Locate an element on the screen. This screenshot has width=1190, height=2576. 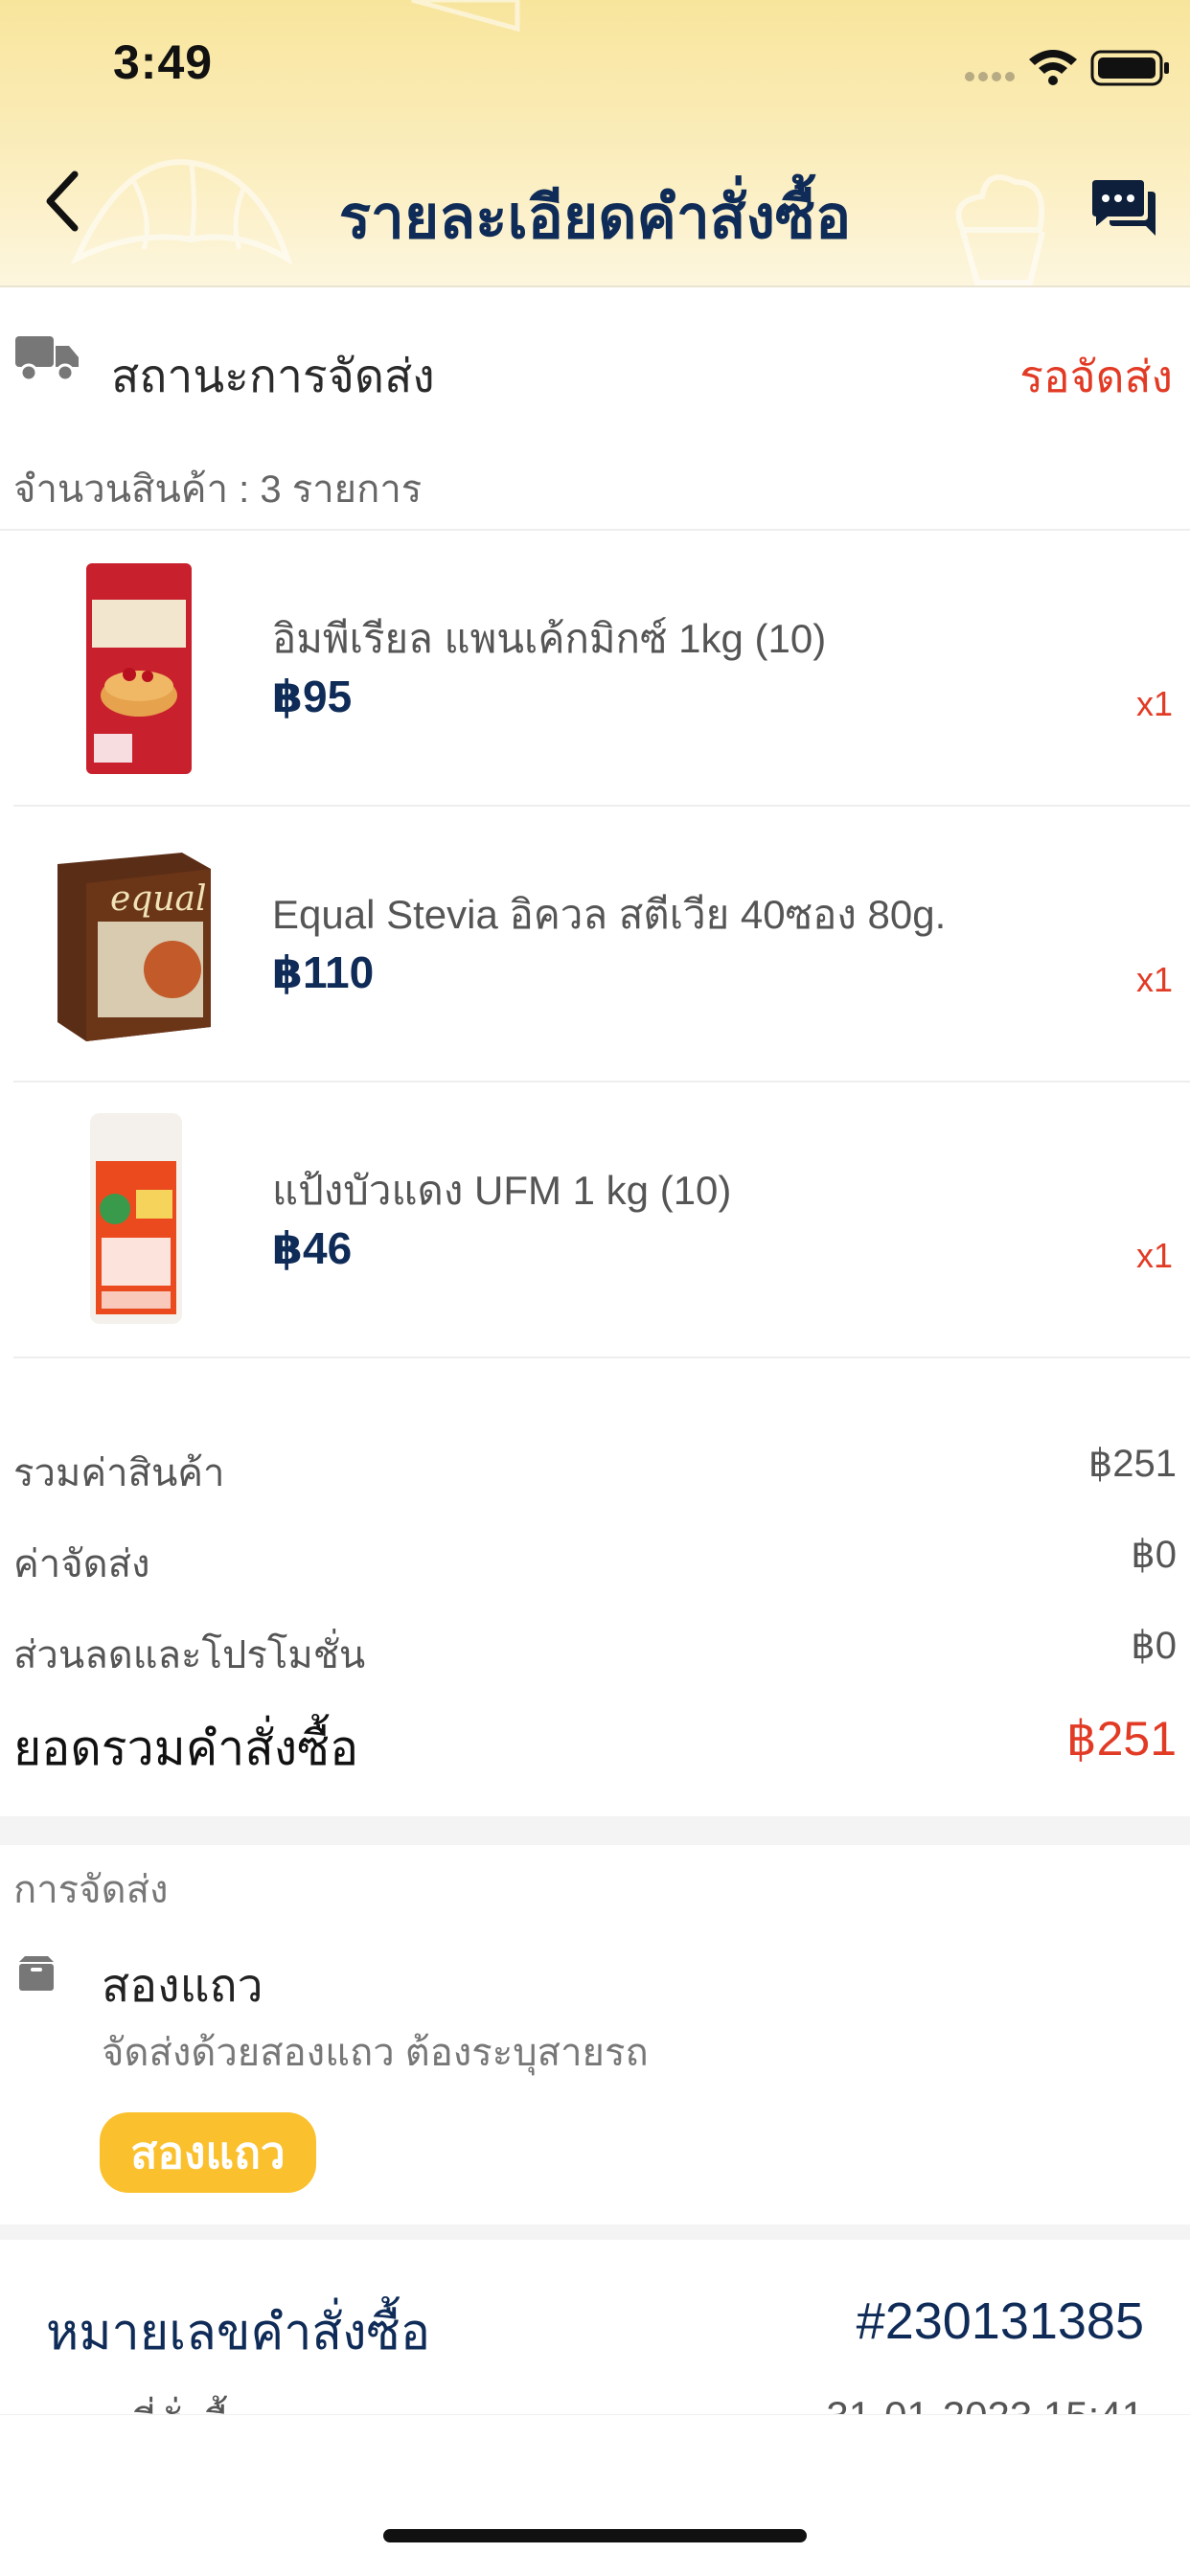
status-indicators is located at coordinates (1067, 68).